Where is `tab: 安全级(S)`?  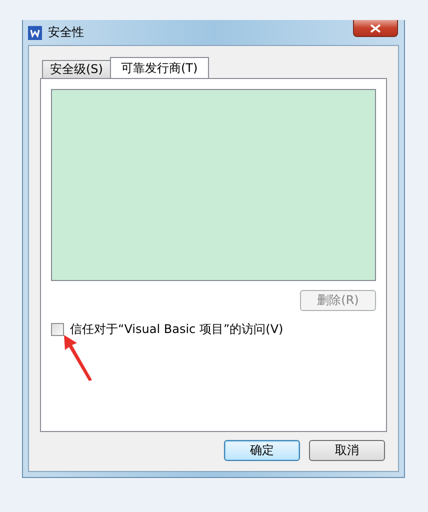 tab: 安全级(S) is located at coordinates (76, 69).